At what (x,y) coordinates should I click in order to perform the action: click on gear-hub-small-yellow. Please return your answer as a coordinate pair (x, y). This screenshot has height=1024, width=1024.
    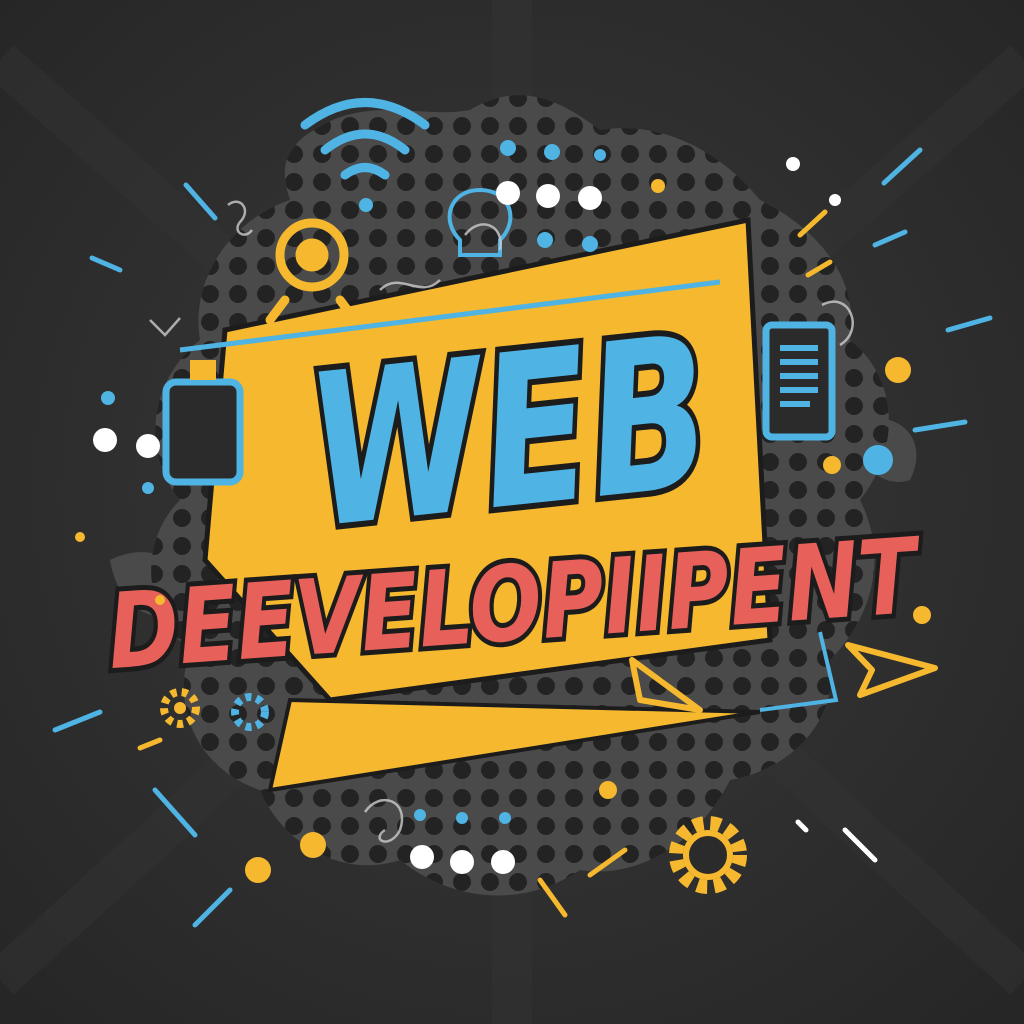
    Looking at the image, I should click on (180, 708).